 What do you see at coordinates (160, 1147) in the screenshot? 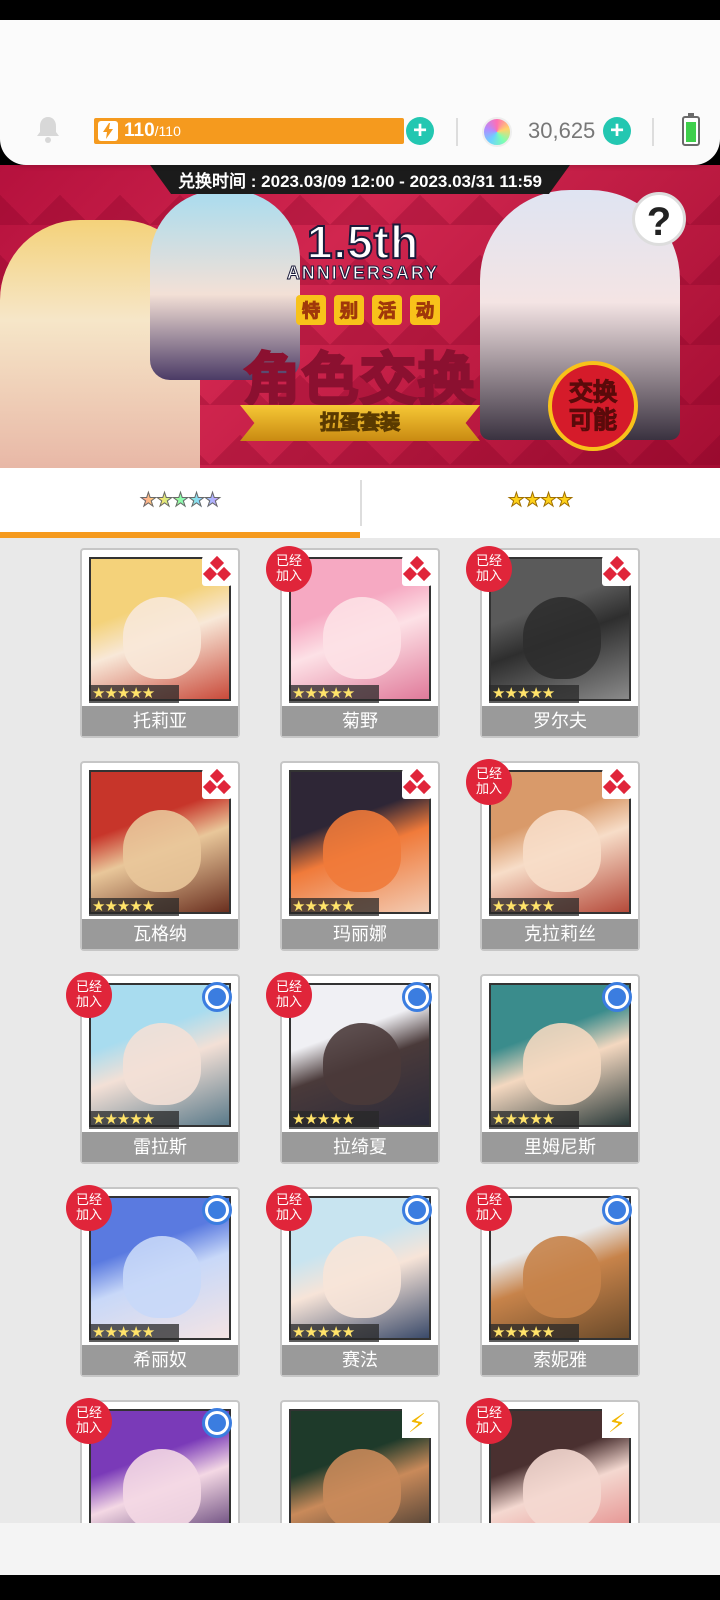
I see `character-name: 雷拉斯` at bounding box center [160, 1147].